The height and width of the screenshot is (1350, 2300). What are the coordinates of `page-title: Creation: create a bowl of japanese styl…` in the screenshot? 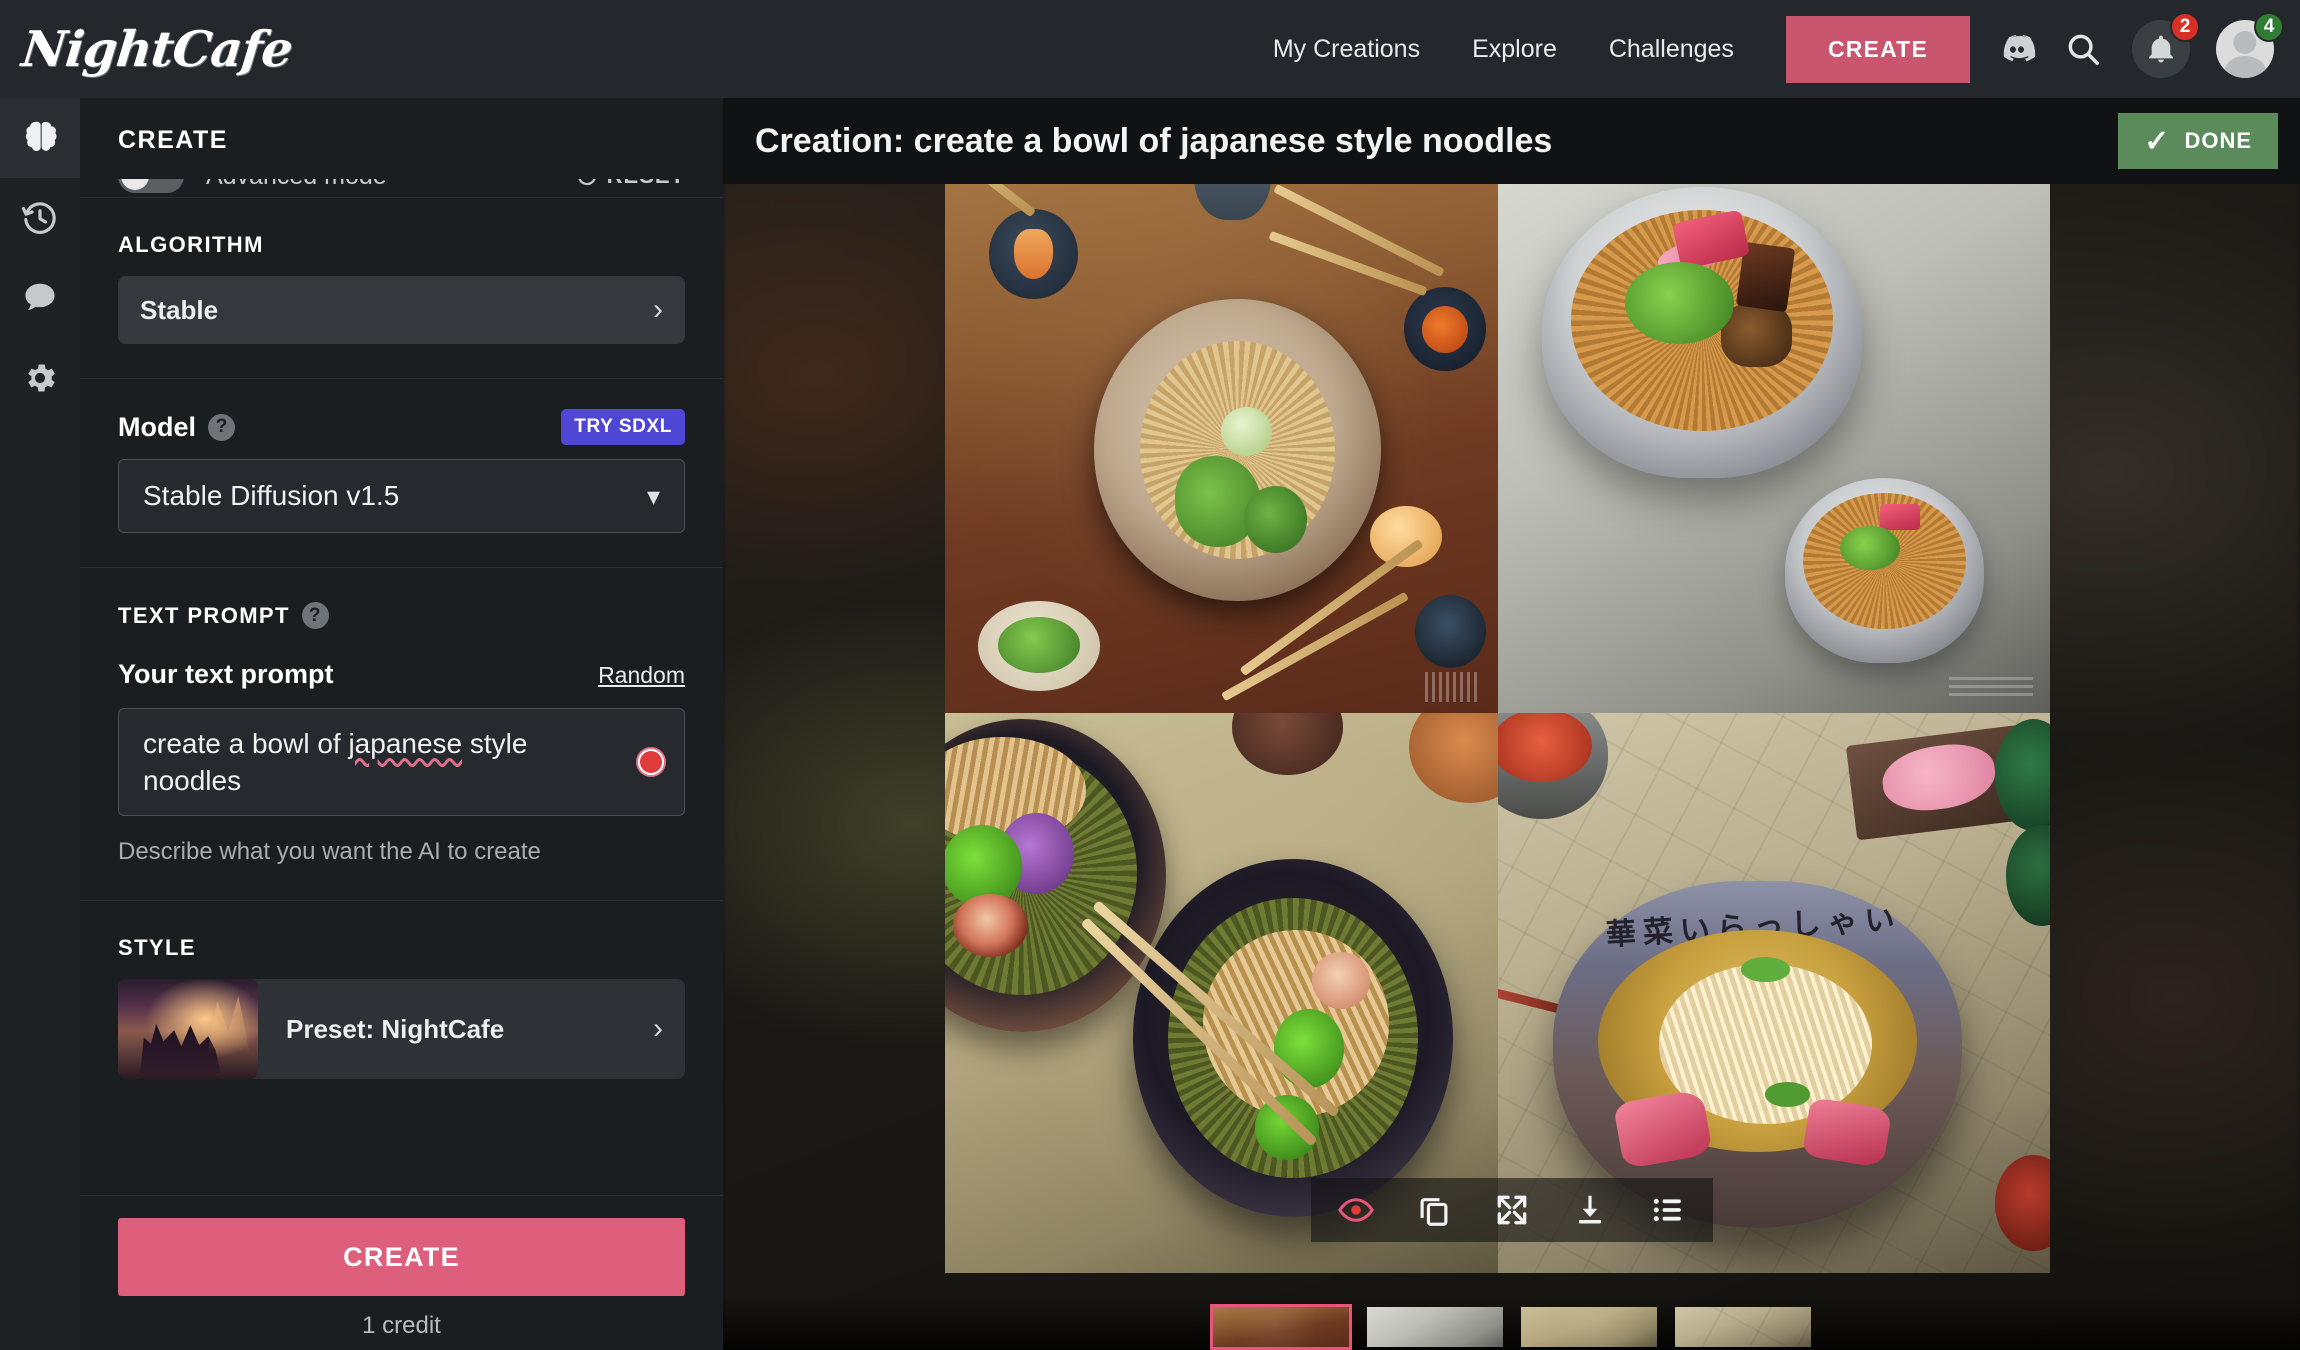 It's located at (1154, 140).